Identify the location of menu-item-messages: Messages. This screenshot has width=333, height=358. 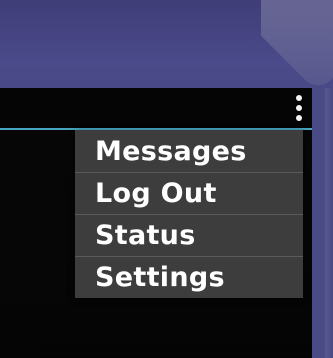
(189, 151).